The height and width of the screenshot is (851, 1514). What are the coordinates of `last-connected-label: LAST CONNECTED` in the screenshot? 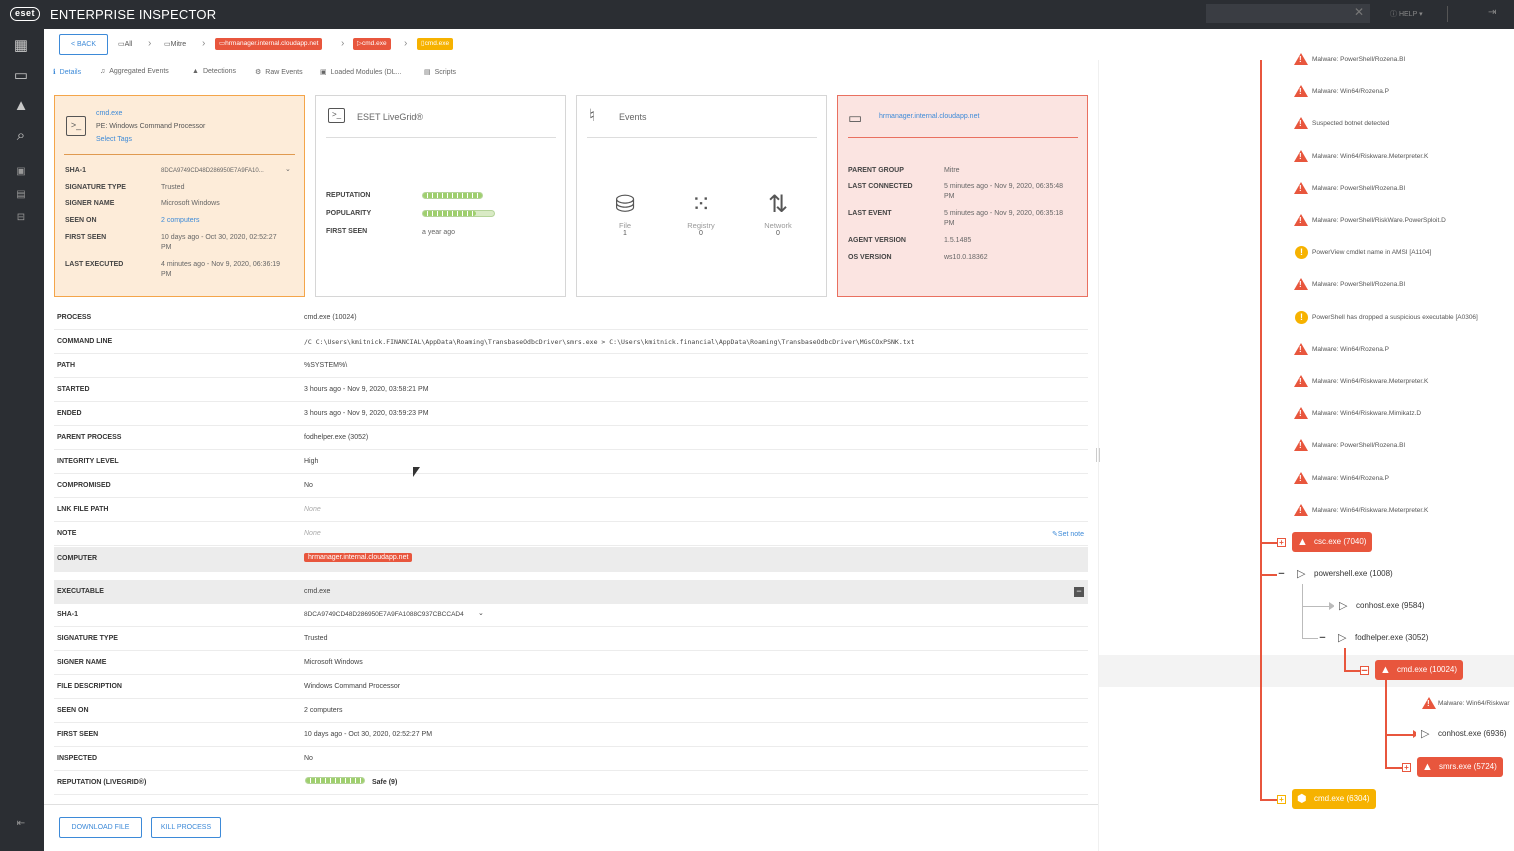 It's located at (880, 186).